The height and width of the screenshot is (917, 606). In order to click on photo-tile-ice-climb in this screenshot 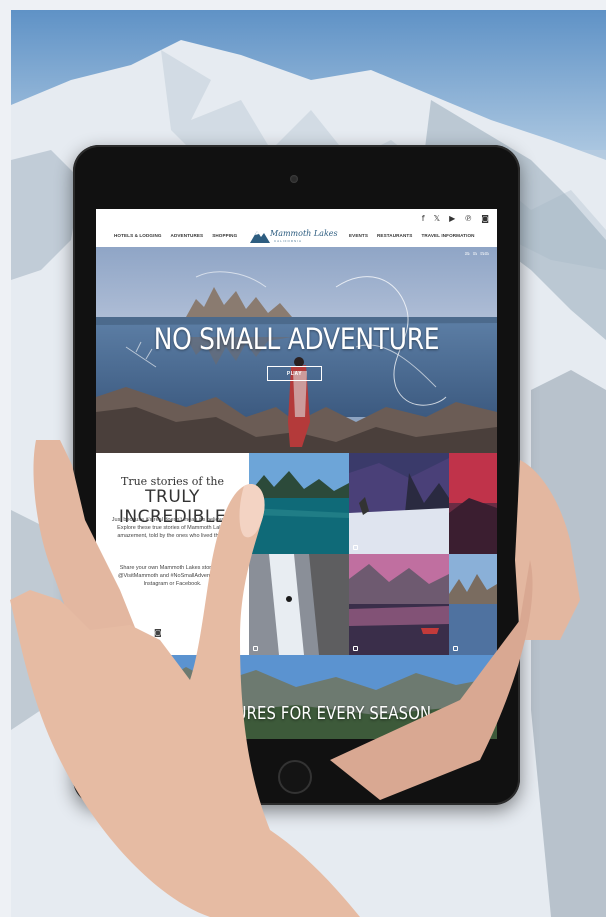, I will do `click(299, 604)`.